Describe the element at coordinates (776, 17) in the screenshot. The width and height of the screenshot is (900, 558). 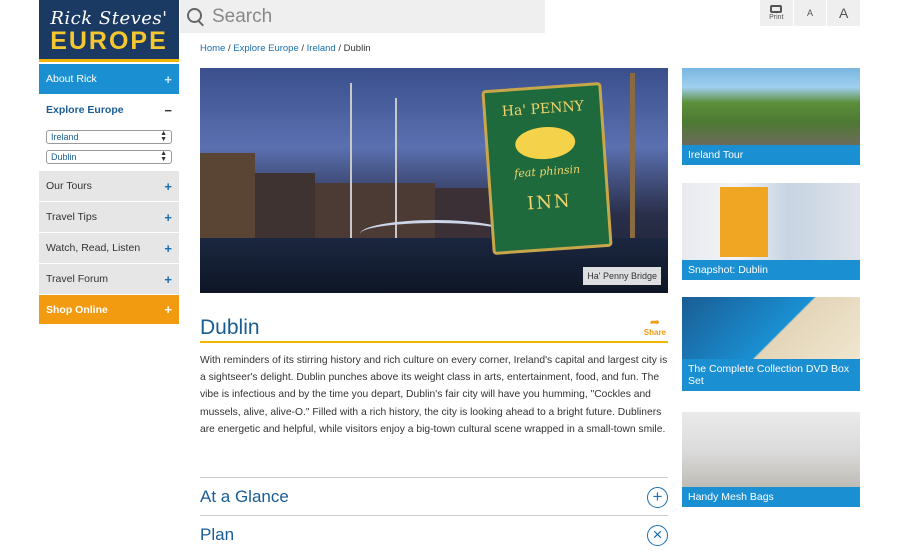
I see `print-label: Print` at that location.